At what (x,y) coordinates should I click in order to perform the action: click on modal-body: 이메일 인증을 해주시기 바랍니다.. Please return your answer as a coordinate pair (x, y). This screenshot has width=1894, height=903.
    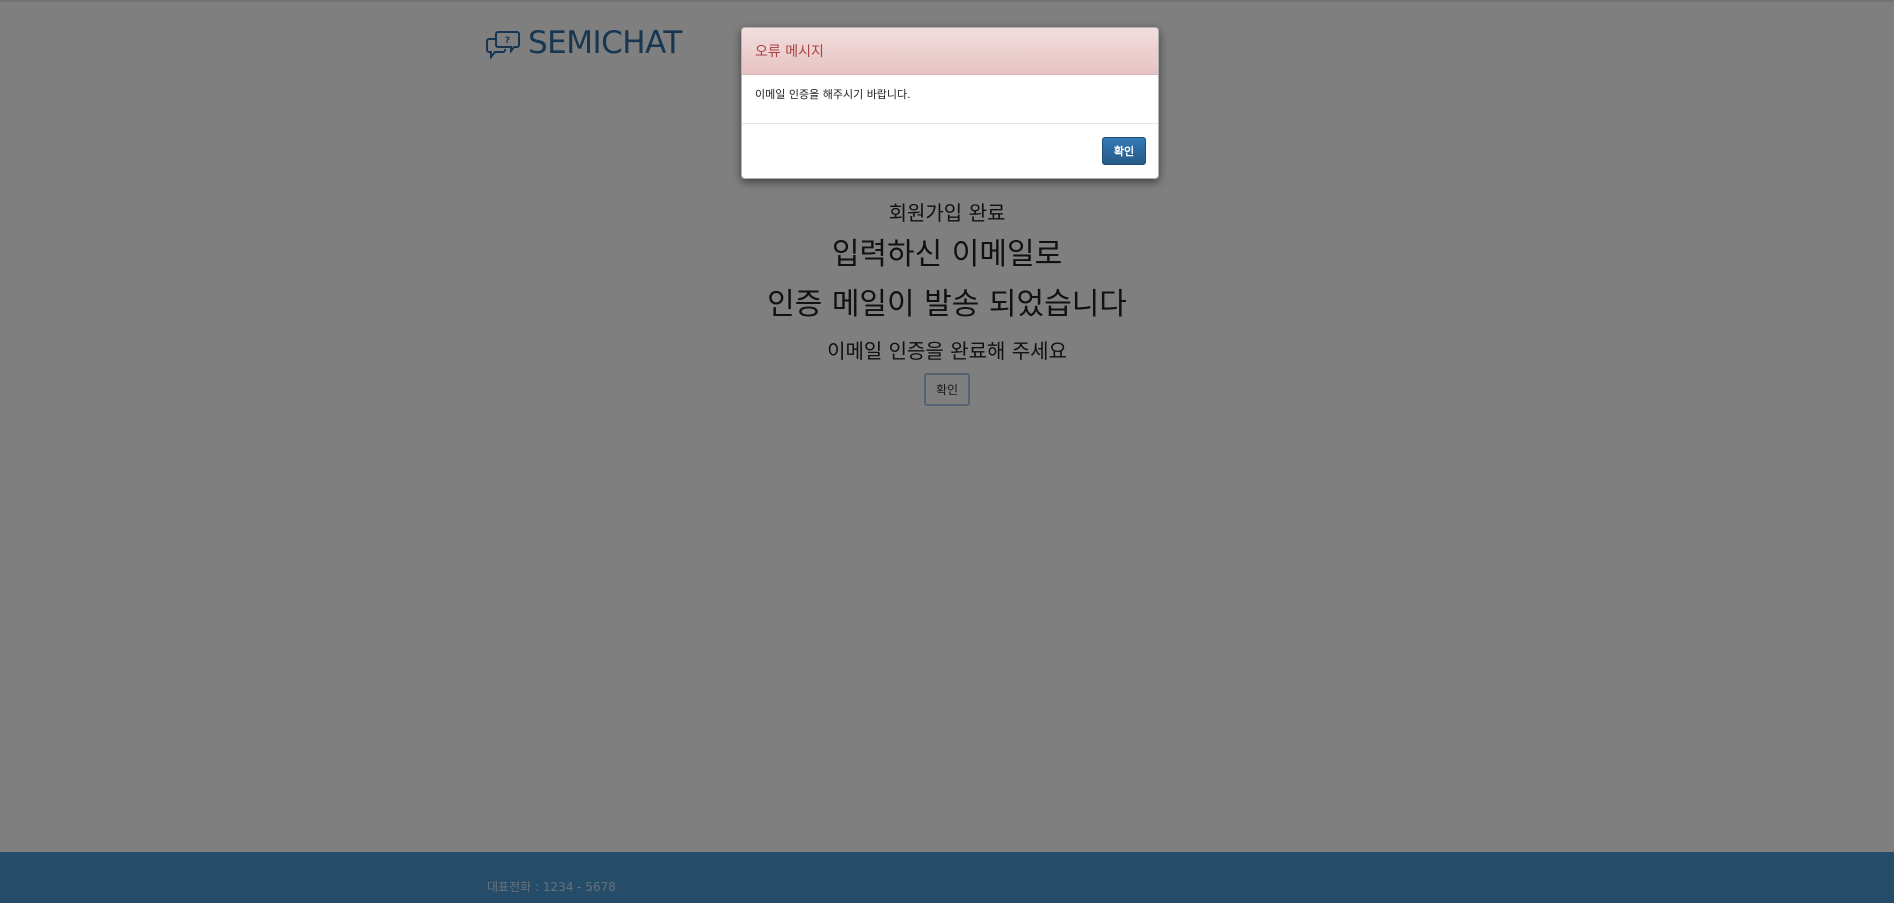
    Looking at the image, I should click on (950, 99).